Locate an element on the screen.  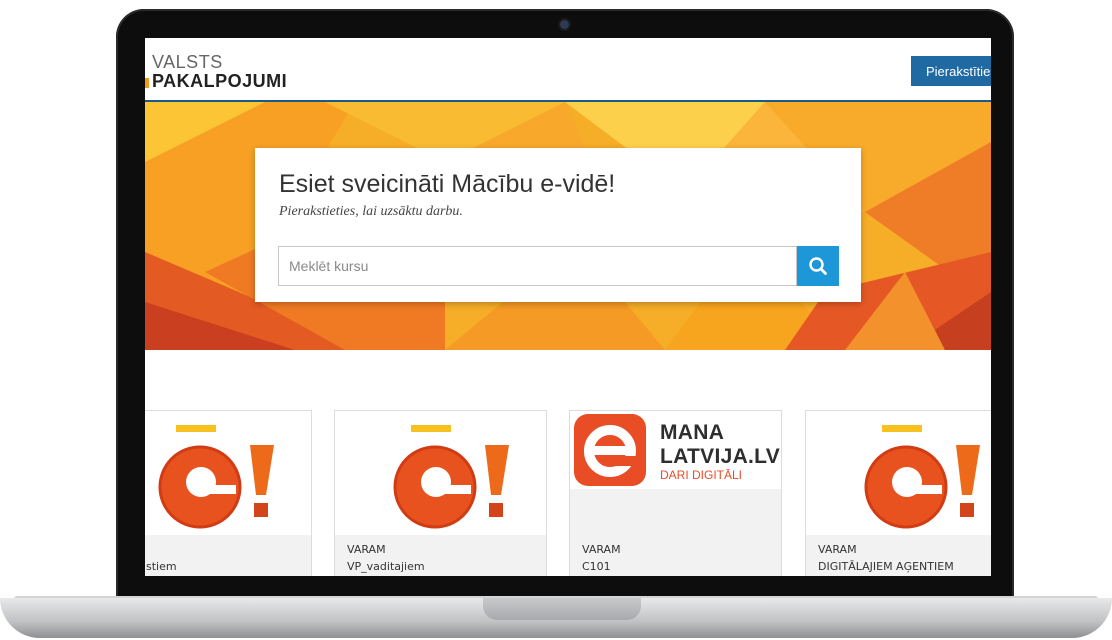
logo-background is located at coordinates (675, 512).